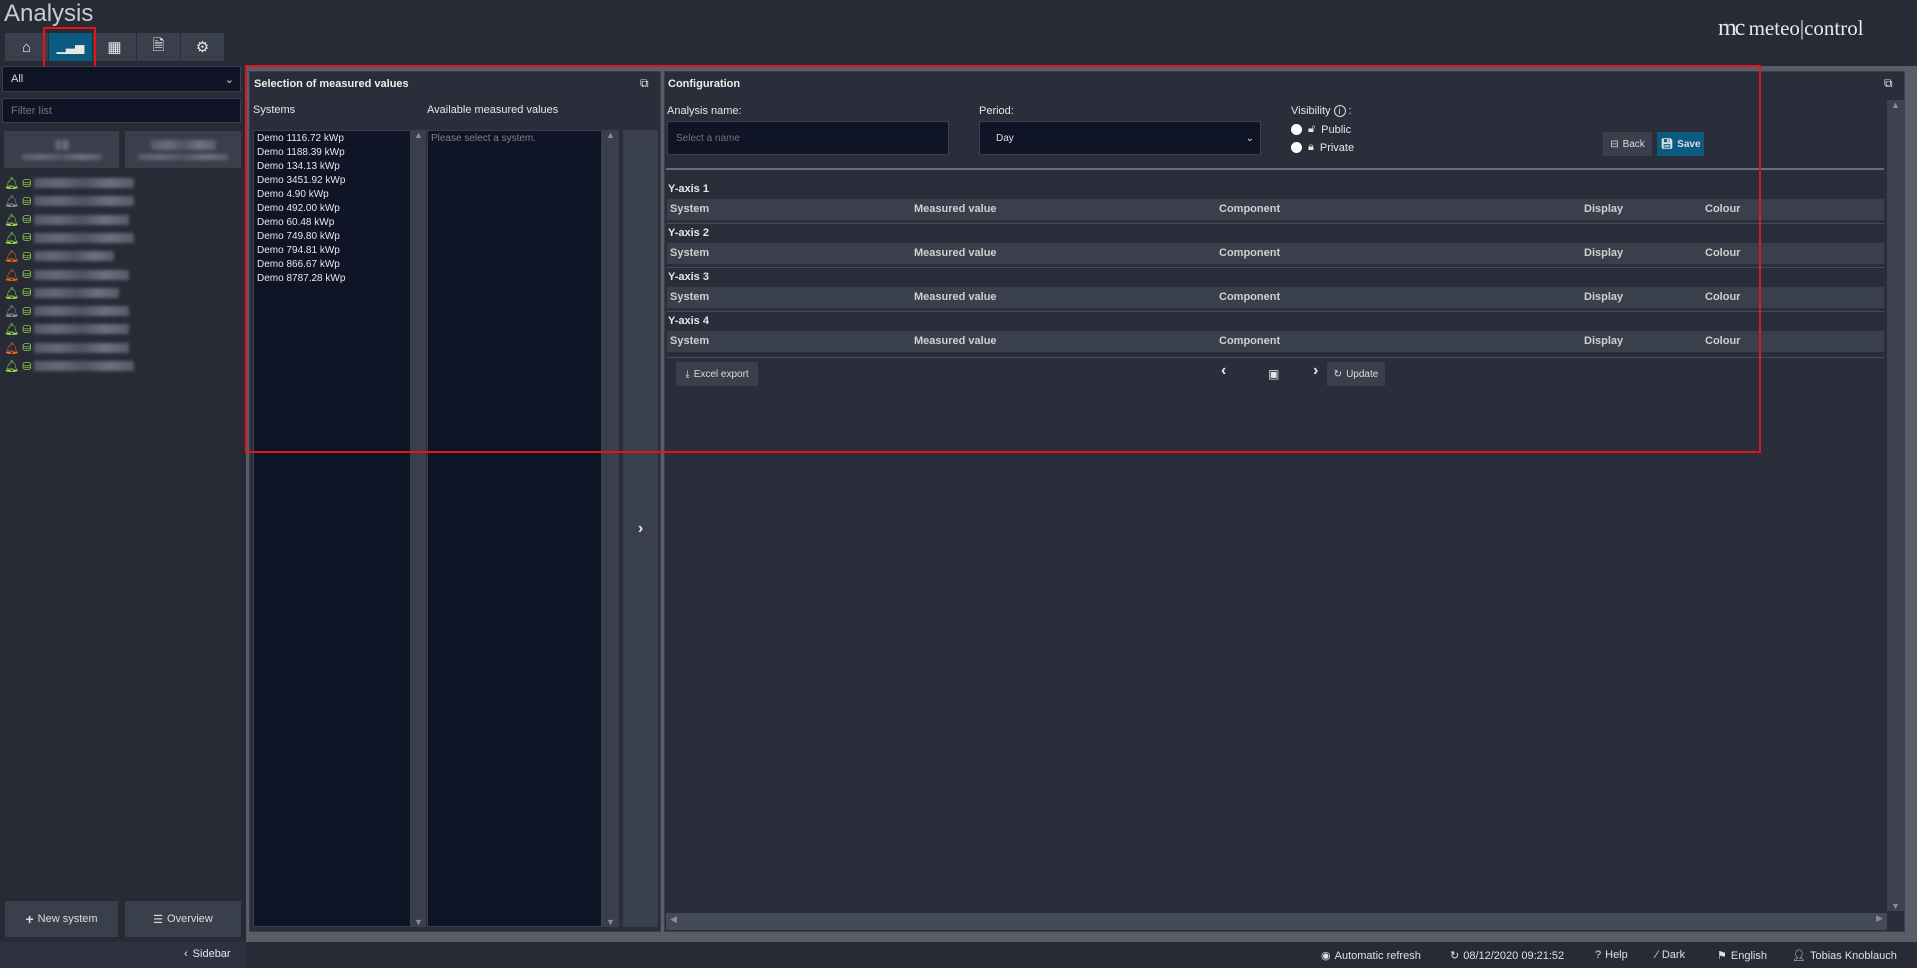  I want to click on new-system-label: New system, so click(67, 919).